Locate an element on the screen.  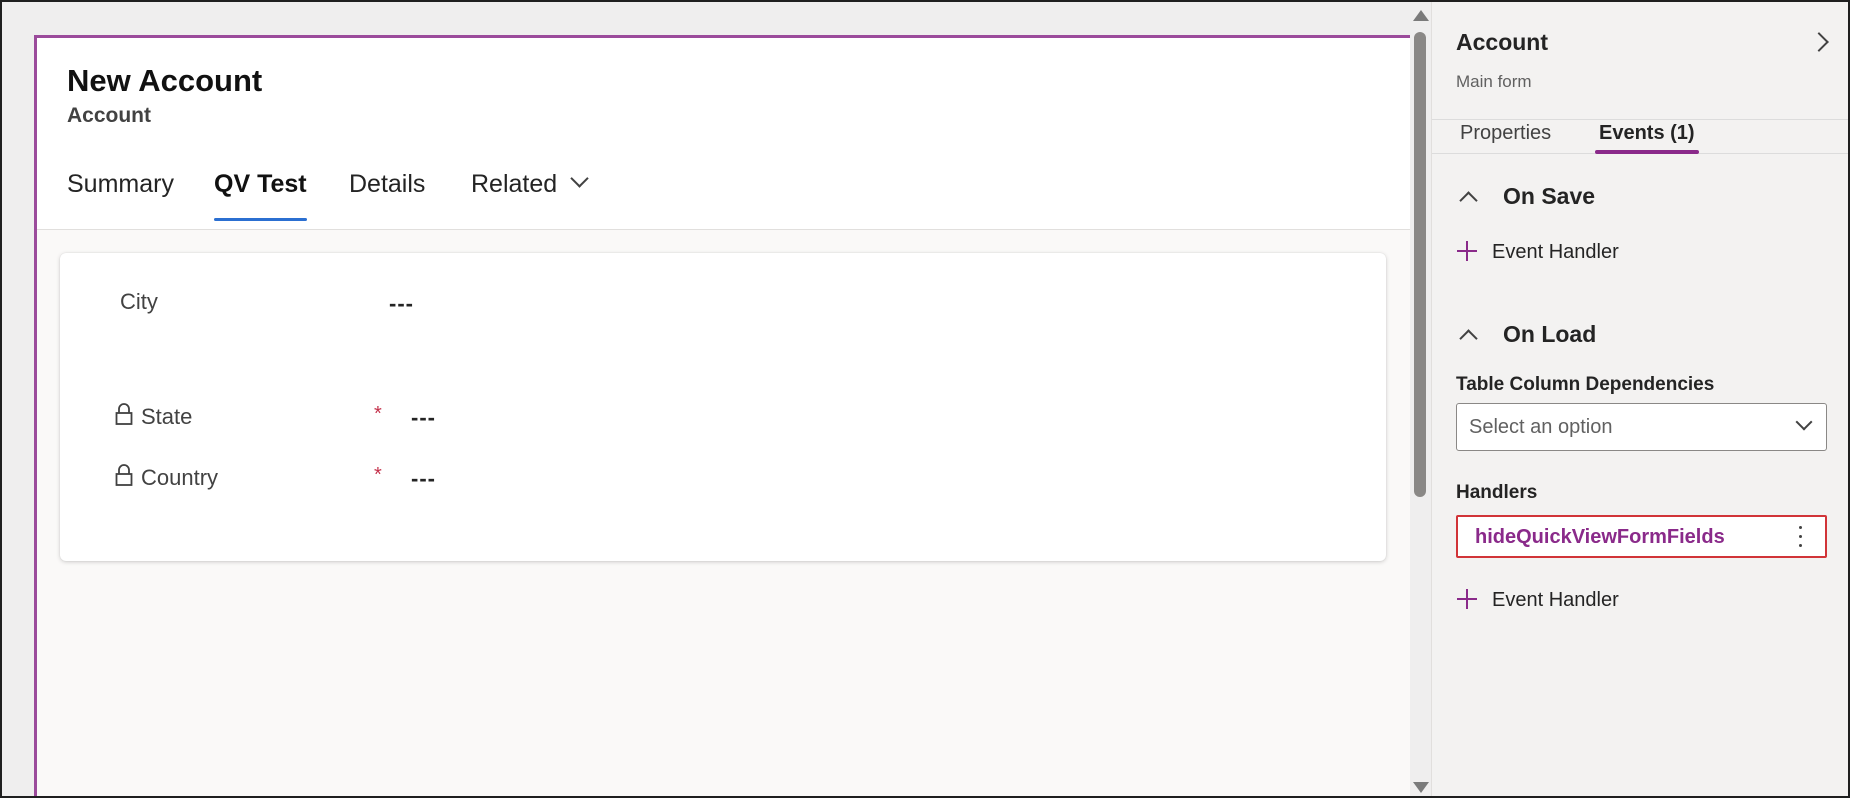
tab-summary: Summary is located at coordinates (120, 195).